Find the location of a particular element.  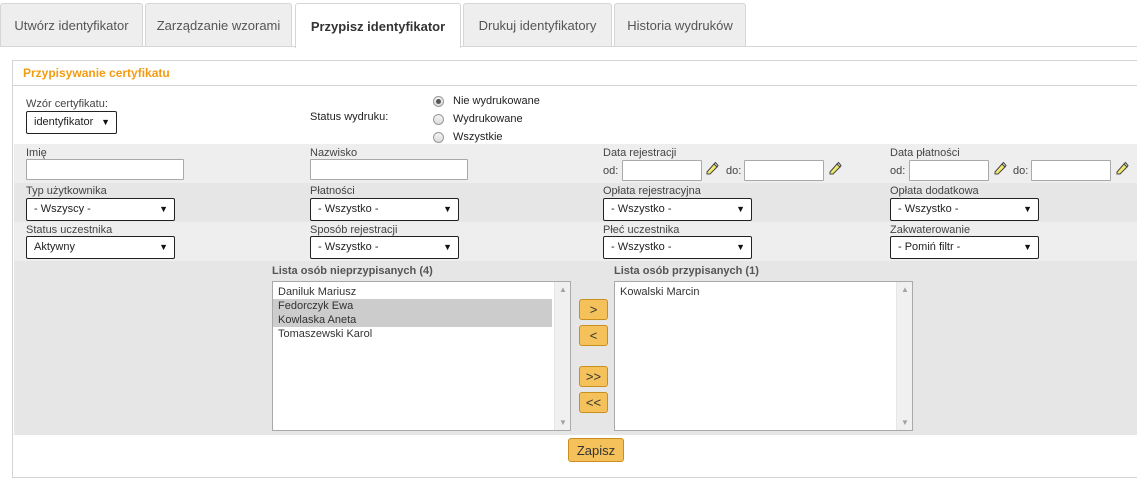

payment-date-from-input is located at coordinates (949, 170).